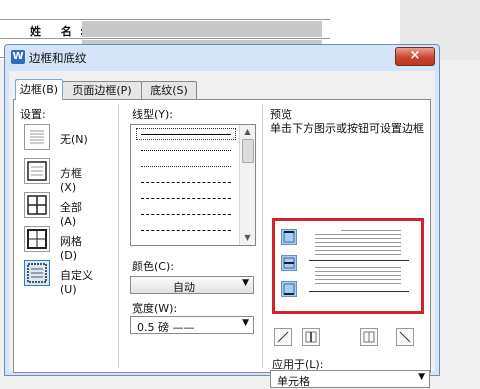 The width and height of the screenshot is (480, 389). Describe the element at coordinates (39, 89) in the screenshot. I see `tab-borders: 边框(B)` at that location.